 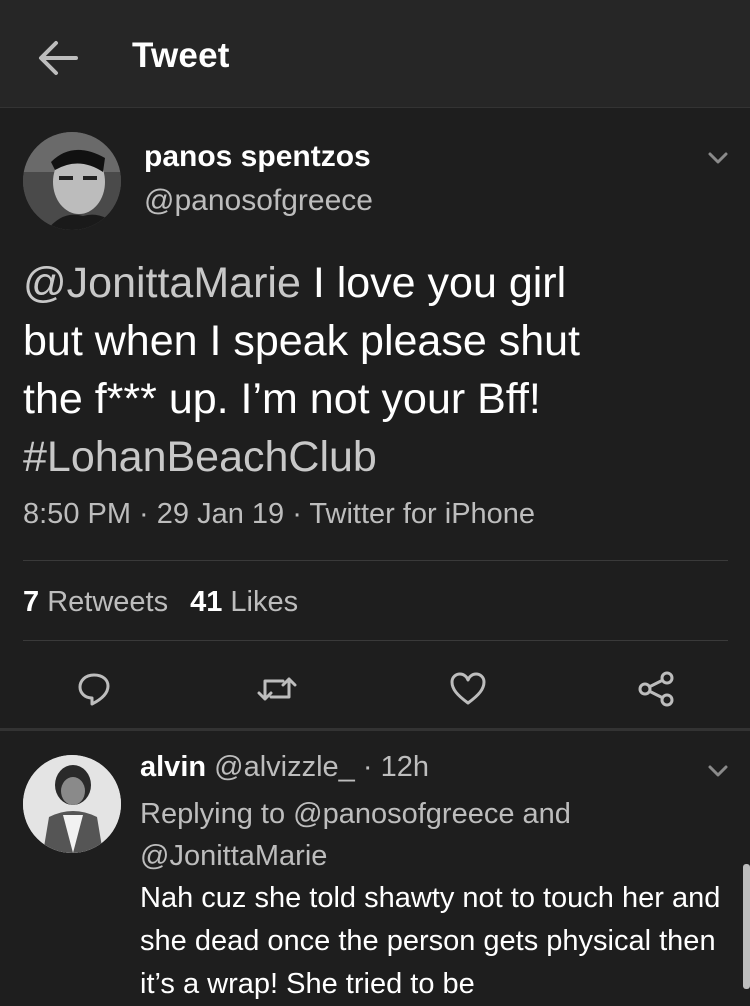 What do you see at coordinates (375, 54) in the screenshot?
I see `top-bar: Tweet` at bounding box center [375, 54].